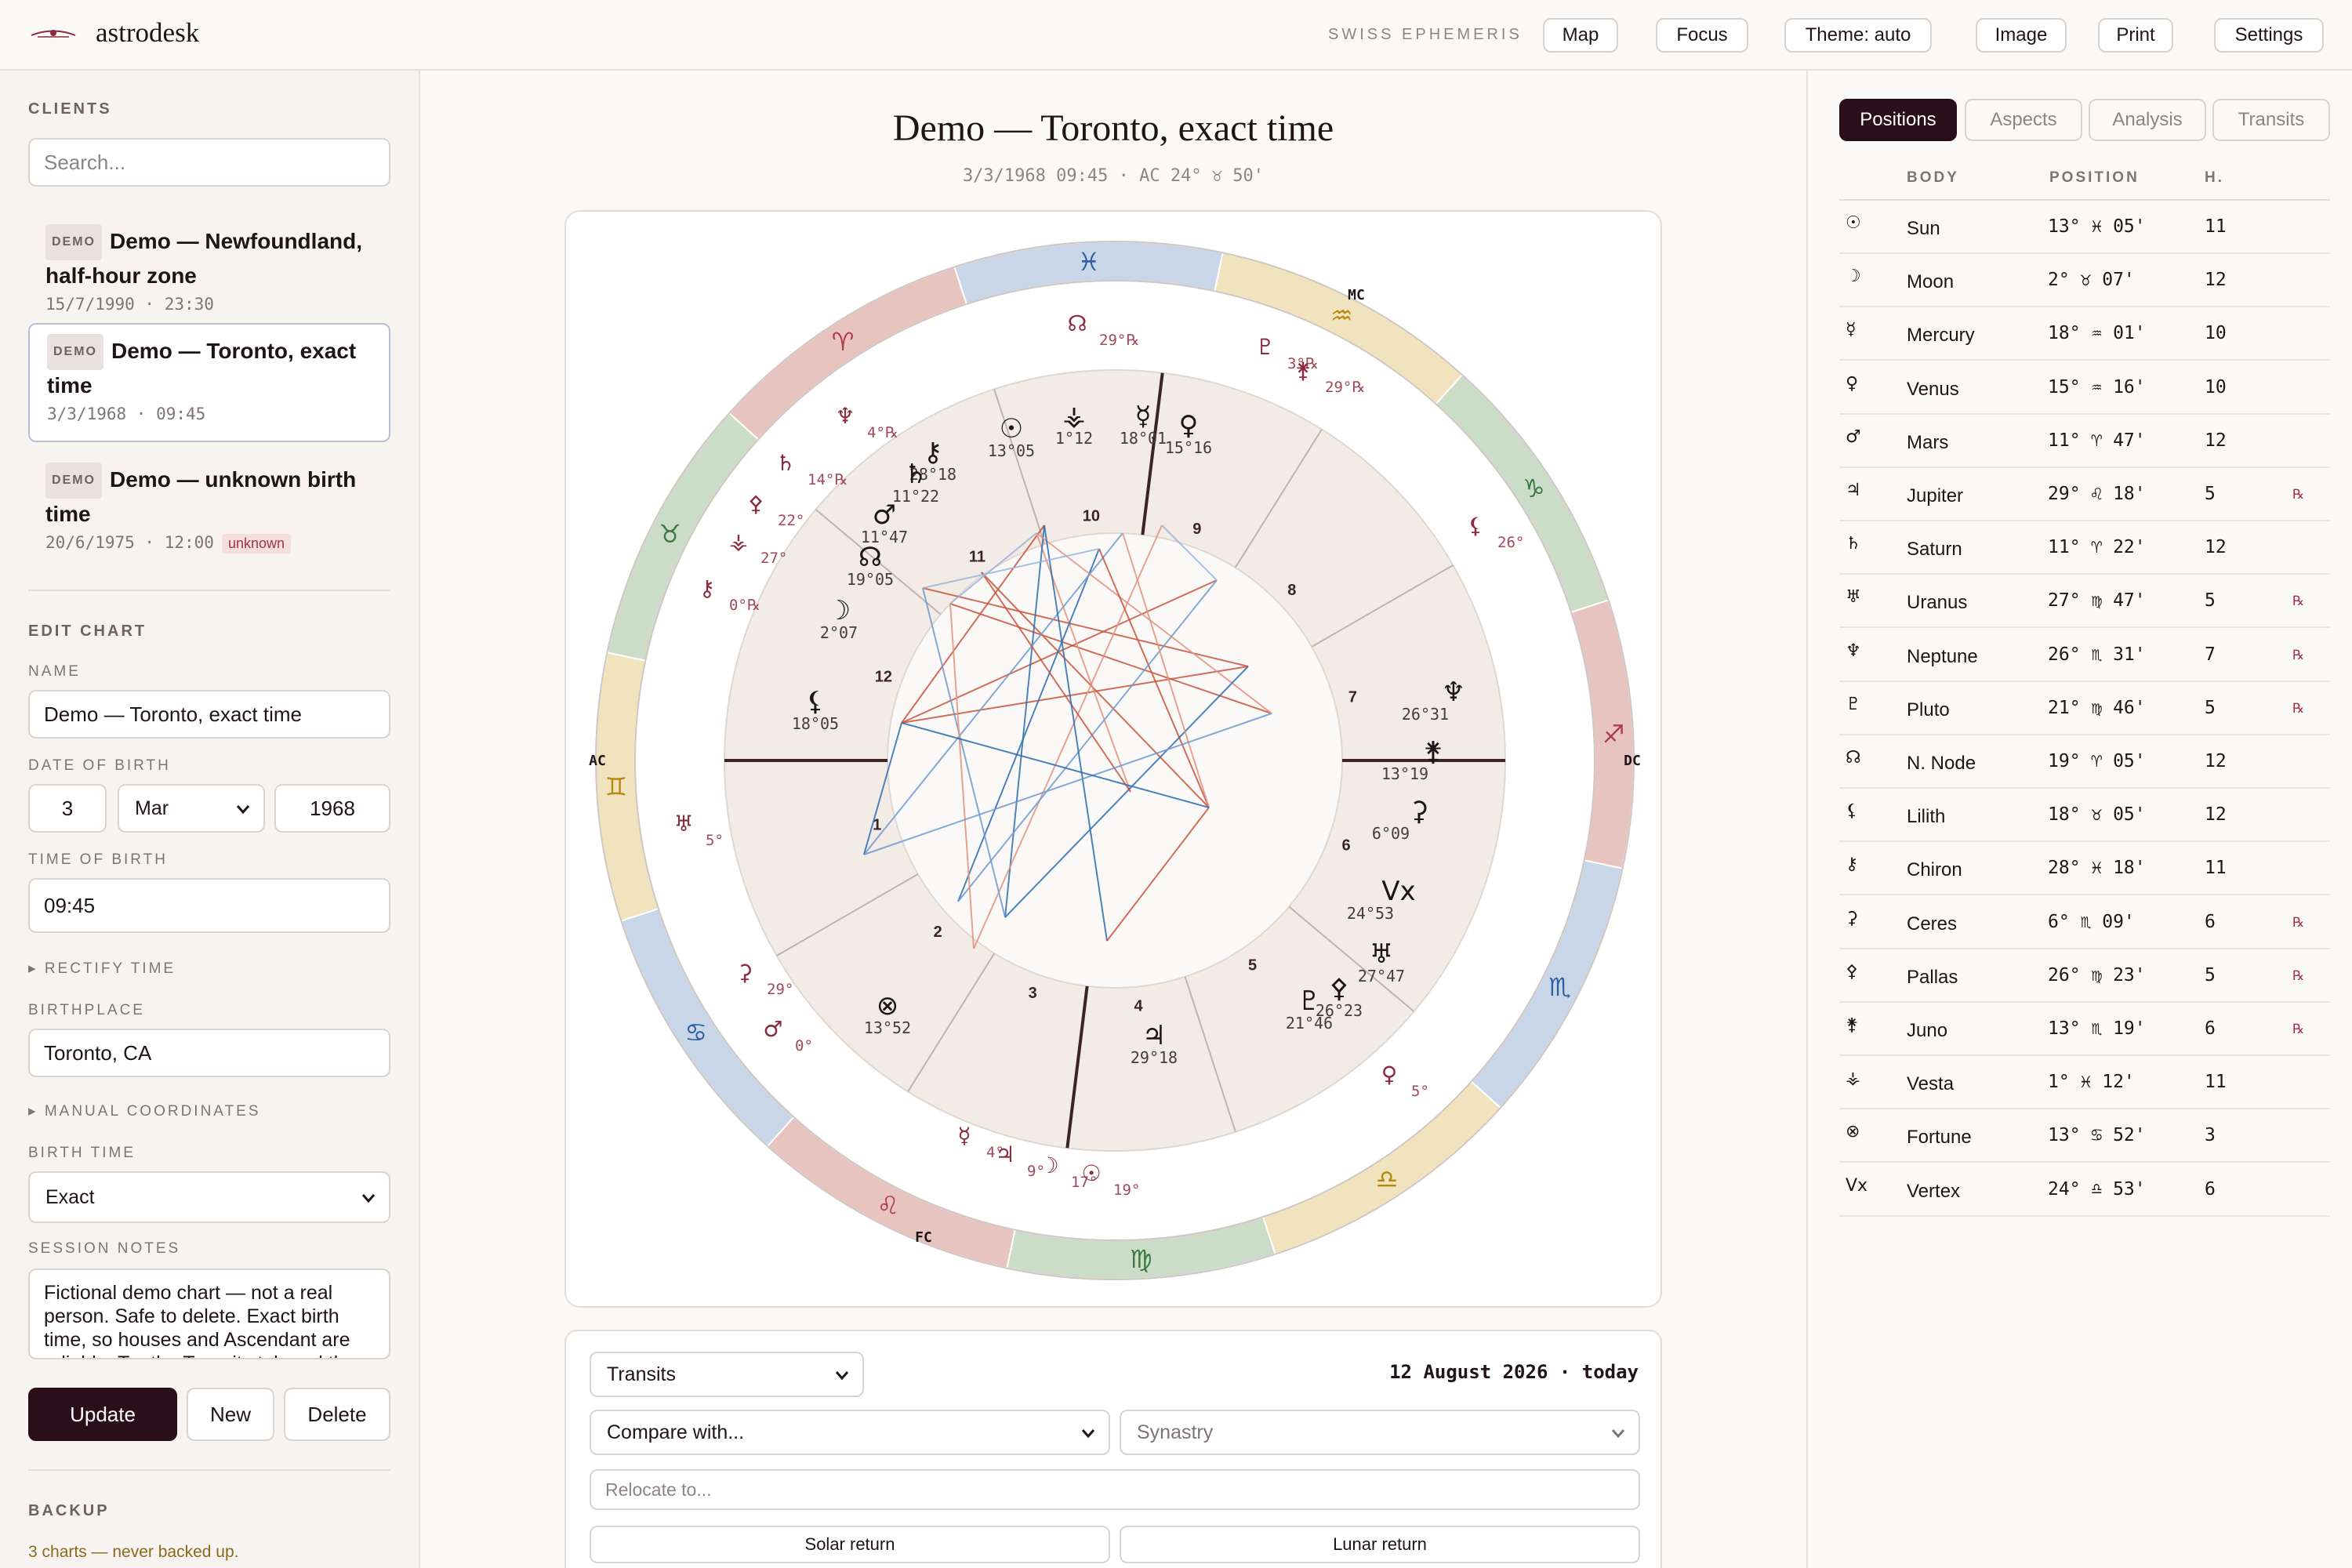  I want to click on backup-title: BACKUP, so click(69, 1510).